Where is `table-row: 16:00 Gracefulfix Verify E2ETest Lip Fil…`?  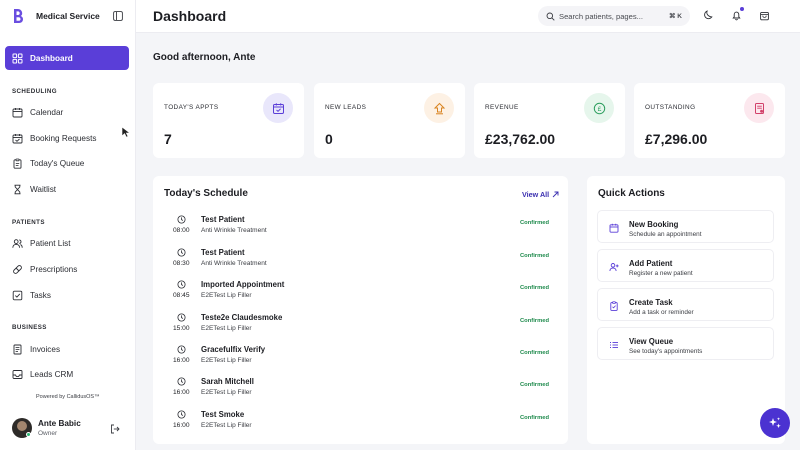 table-row: 16:00 Gracefulfix Verify E2ETest Lip Fil… is located at coordinates (360, 360).